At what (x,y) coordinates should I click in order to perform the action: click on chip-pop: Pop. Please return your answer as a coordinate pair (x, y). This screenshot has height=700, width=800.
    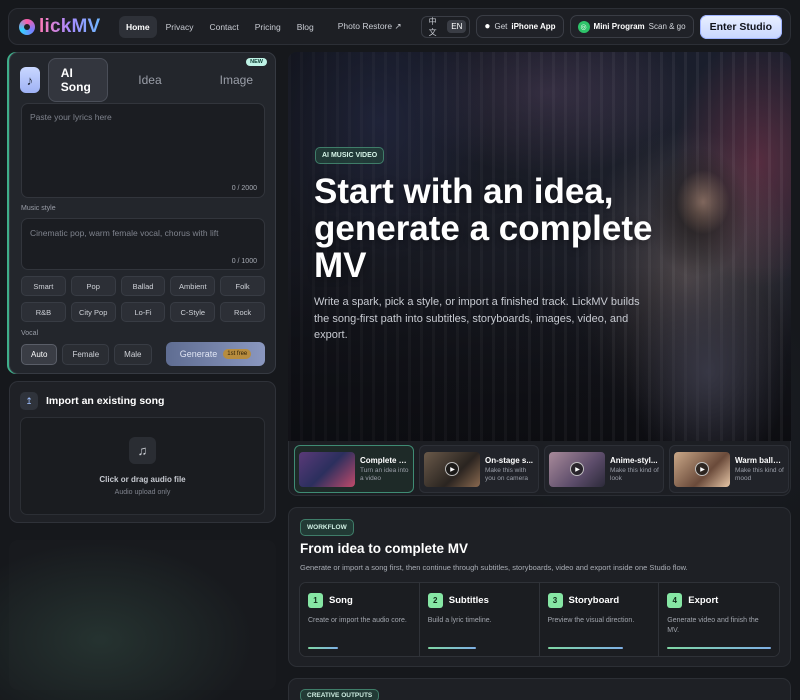
    Looking at the image, I should click on (93, 286).